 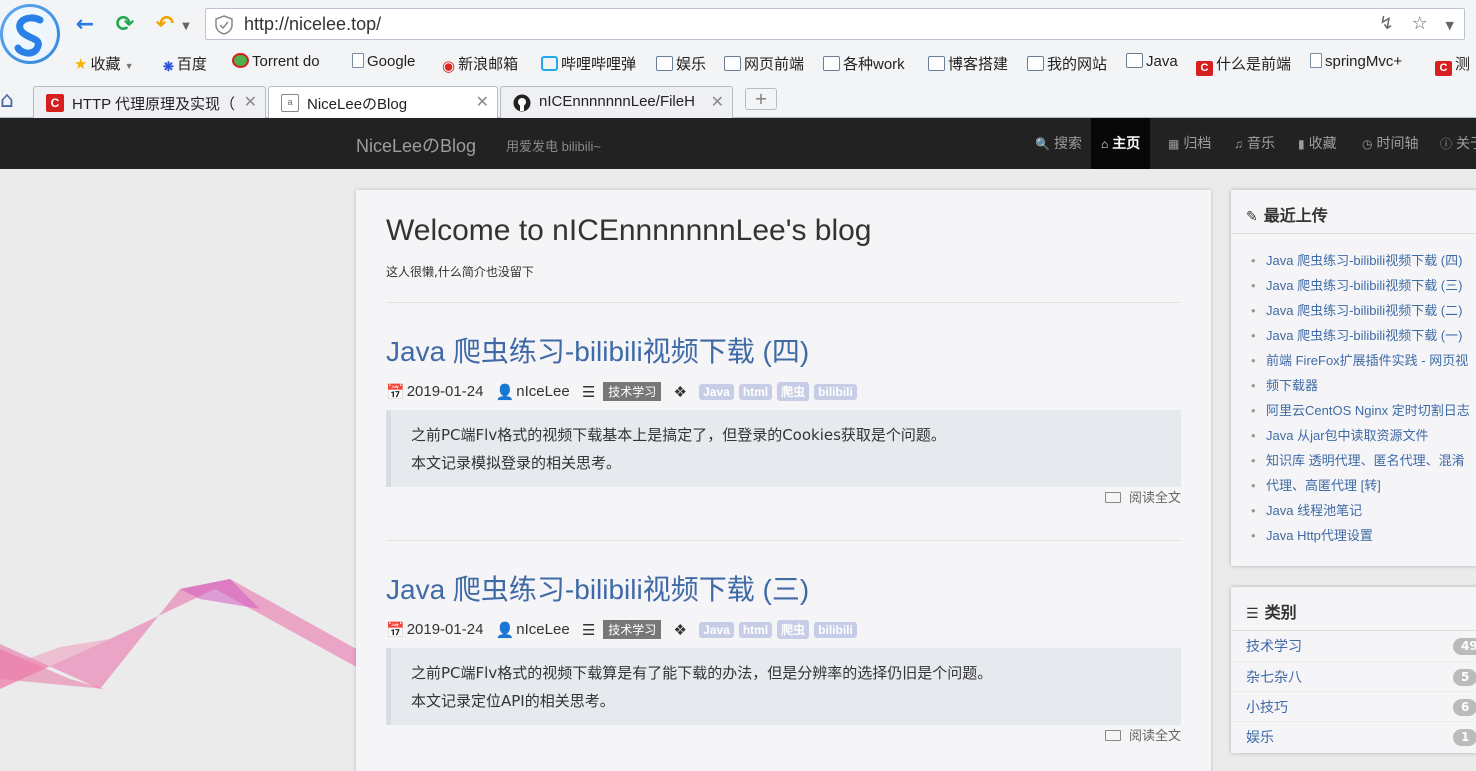 I want to click on bookmark-folder-mysite: 我的网站, so click(x=1067, y=63).